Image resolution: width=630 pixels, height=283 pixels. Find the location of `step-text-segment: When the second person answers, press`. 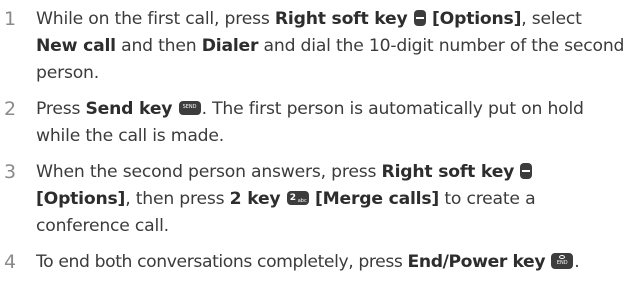

step-text-segment: When the second person answers, press is located at coordinates (209, 172).